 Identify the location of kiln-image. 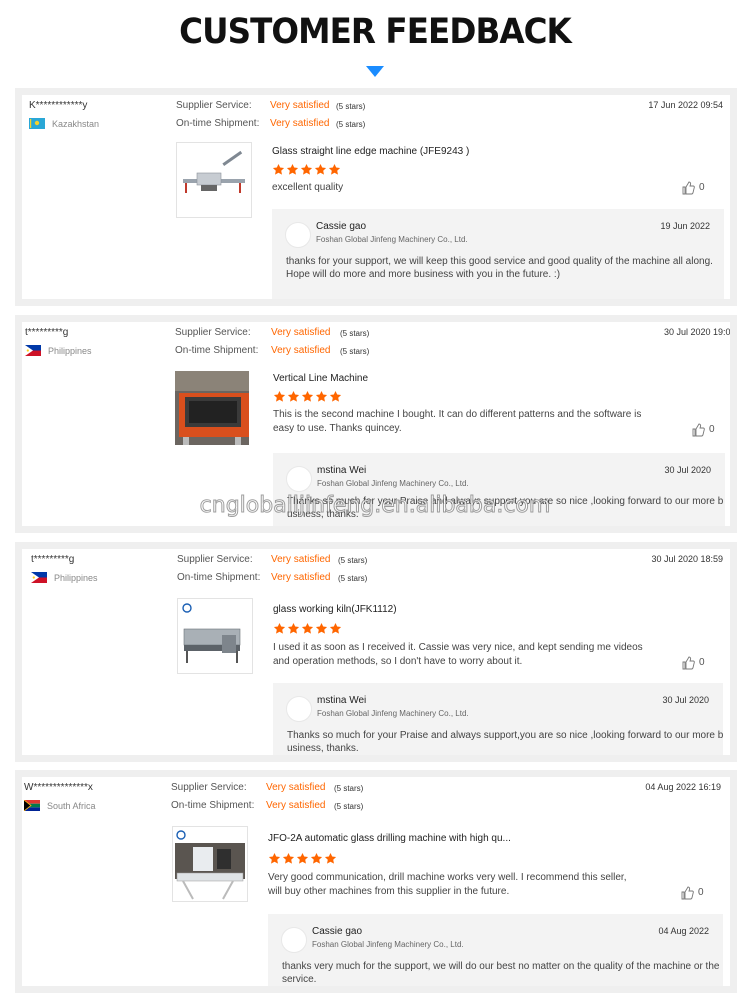
(215, 636).